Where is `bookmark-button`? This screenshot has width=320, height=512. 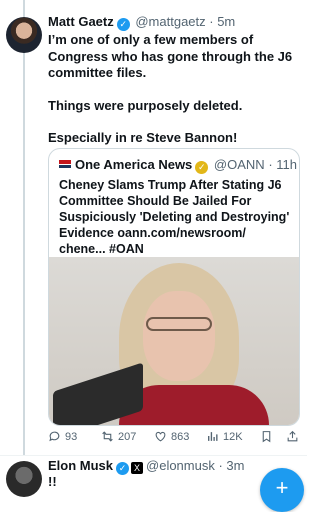
bookmark-button is located at coordinates (266, 436).